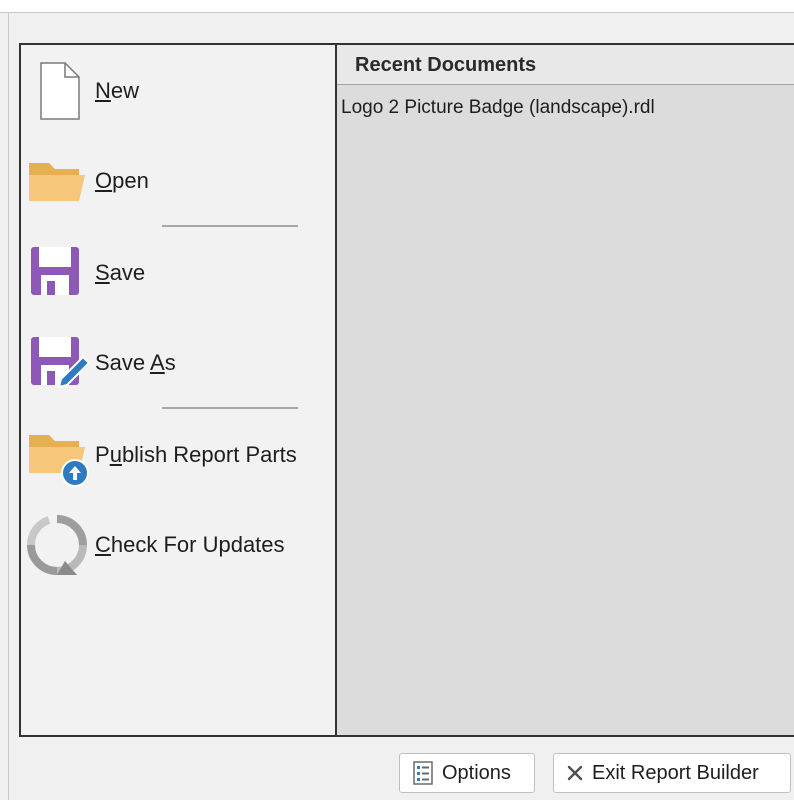 The height and width of the screenshot is (800, 794). Describe the element at coordinates (178, 363) in the screenshot. I see `menu-item-save-as: Save As` at that location.